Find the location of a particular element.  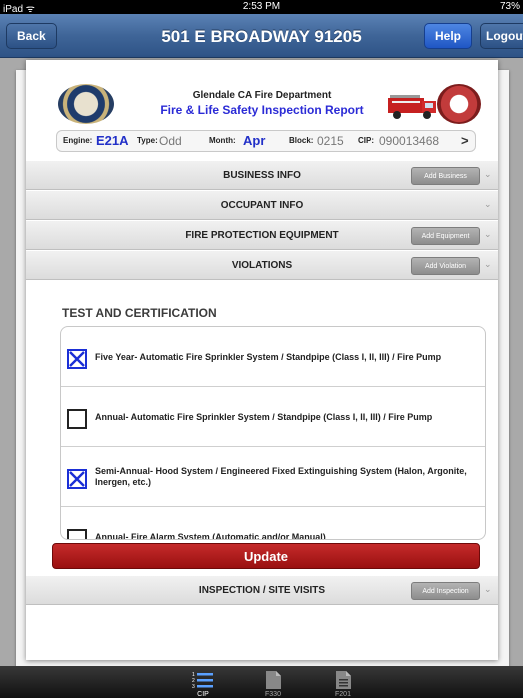

logout-button: Logout is located at coordinates (501, 36).